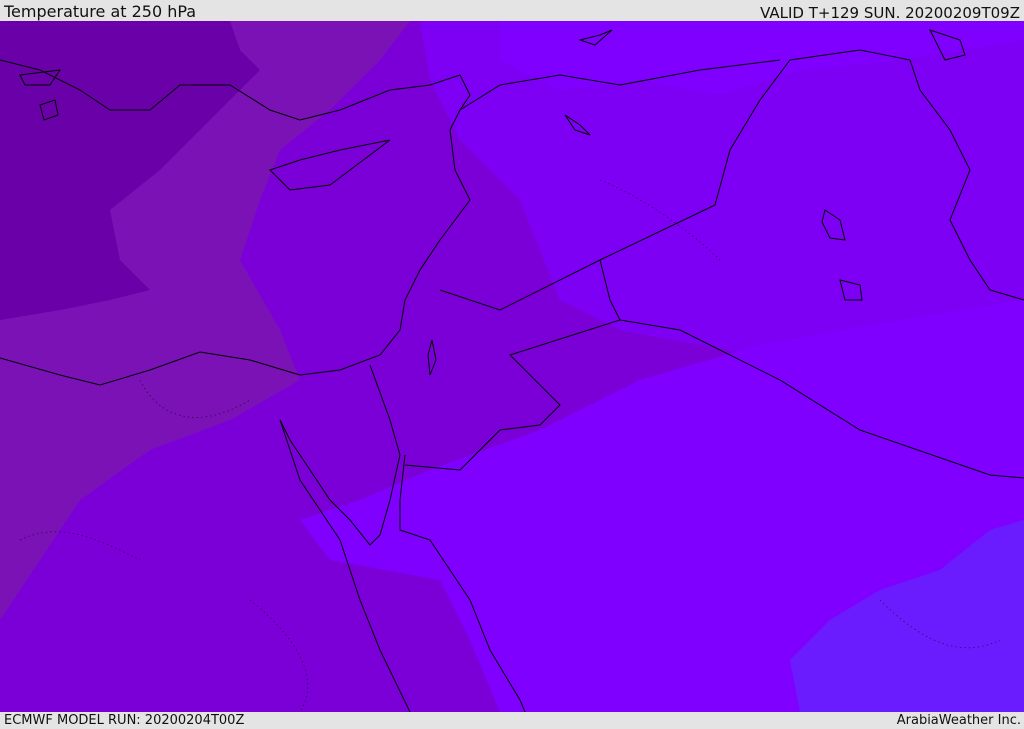  What do you see at coordinates (124, 720) in the screenshot?
I see `model-run-label: ECMWF MODEL RUN: 20200204T00Z` at bounding box center [124, 720].